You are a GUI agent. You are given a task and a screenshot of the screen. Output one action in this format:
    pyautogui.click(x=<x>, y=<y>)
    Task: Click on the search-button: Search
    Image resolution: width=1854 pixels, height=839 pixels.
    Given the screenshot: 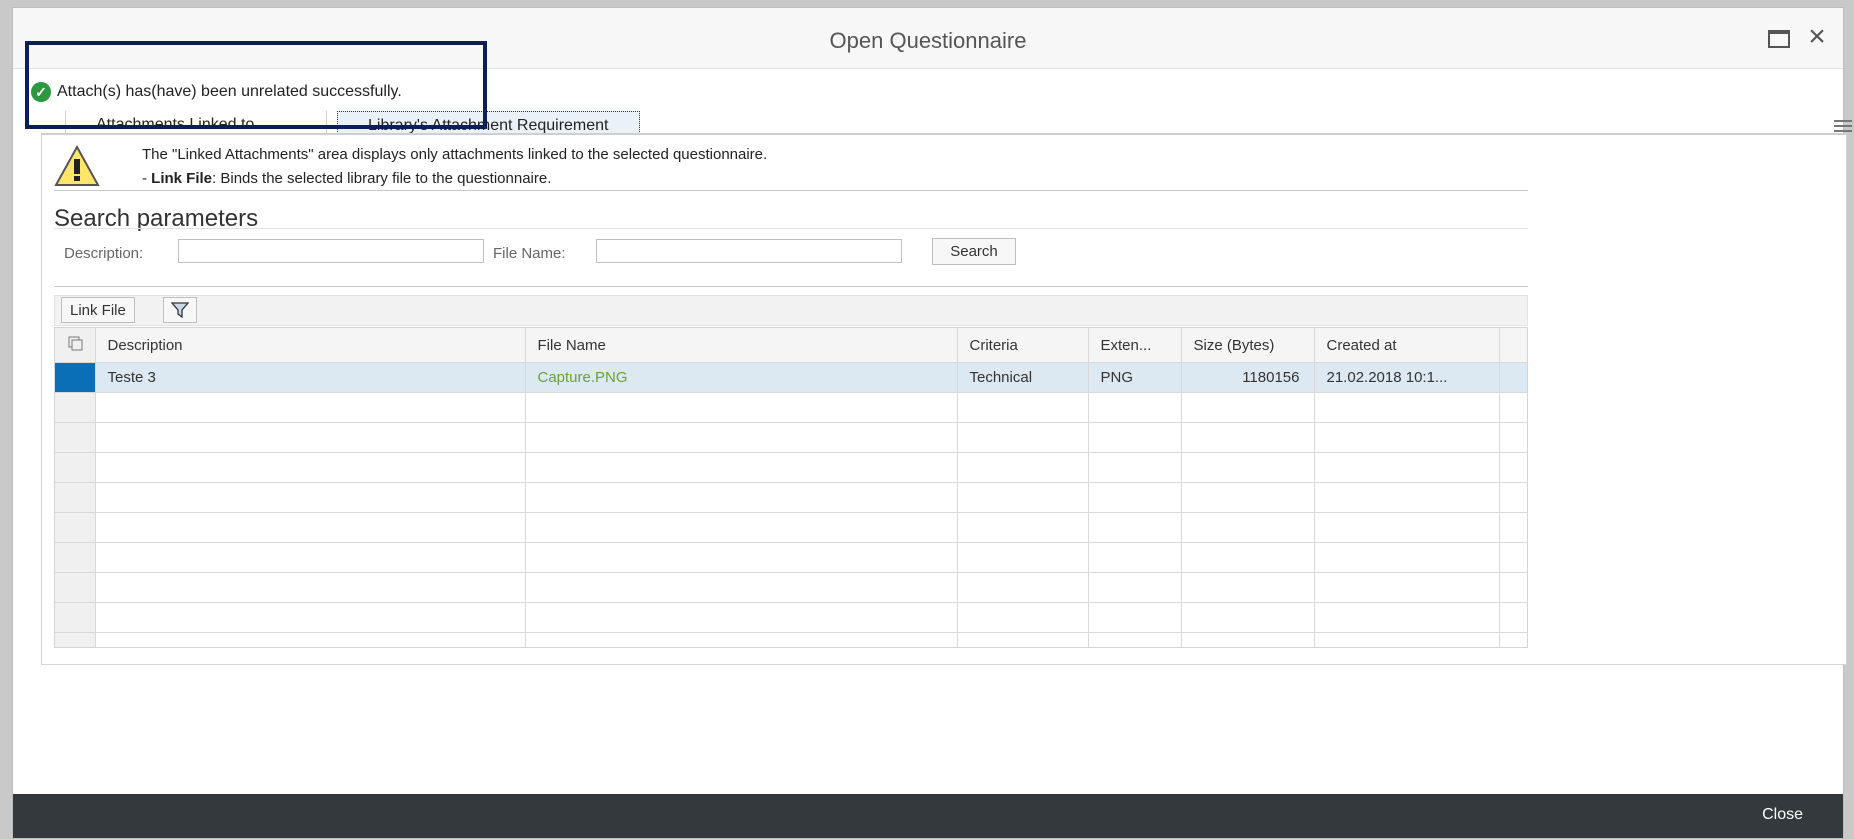 What is the action you would take?
    pyautogui.click(x=974, y=251)
    